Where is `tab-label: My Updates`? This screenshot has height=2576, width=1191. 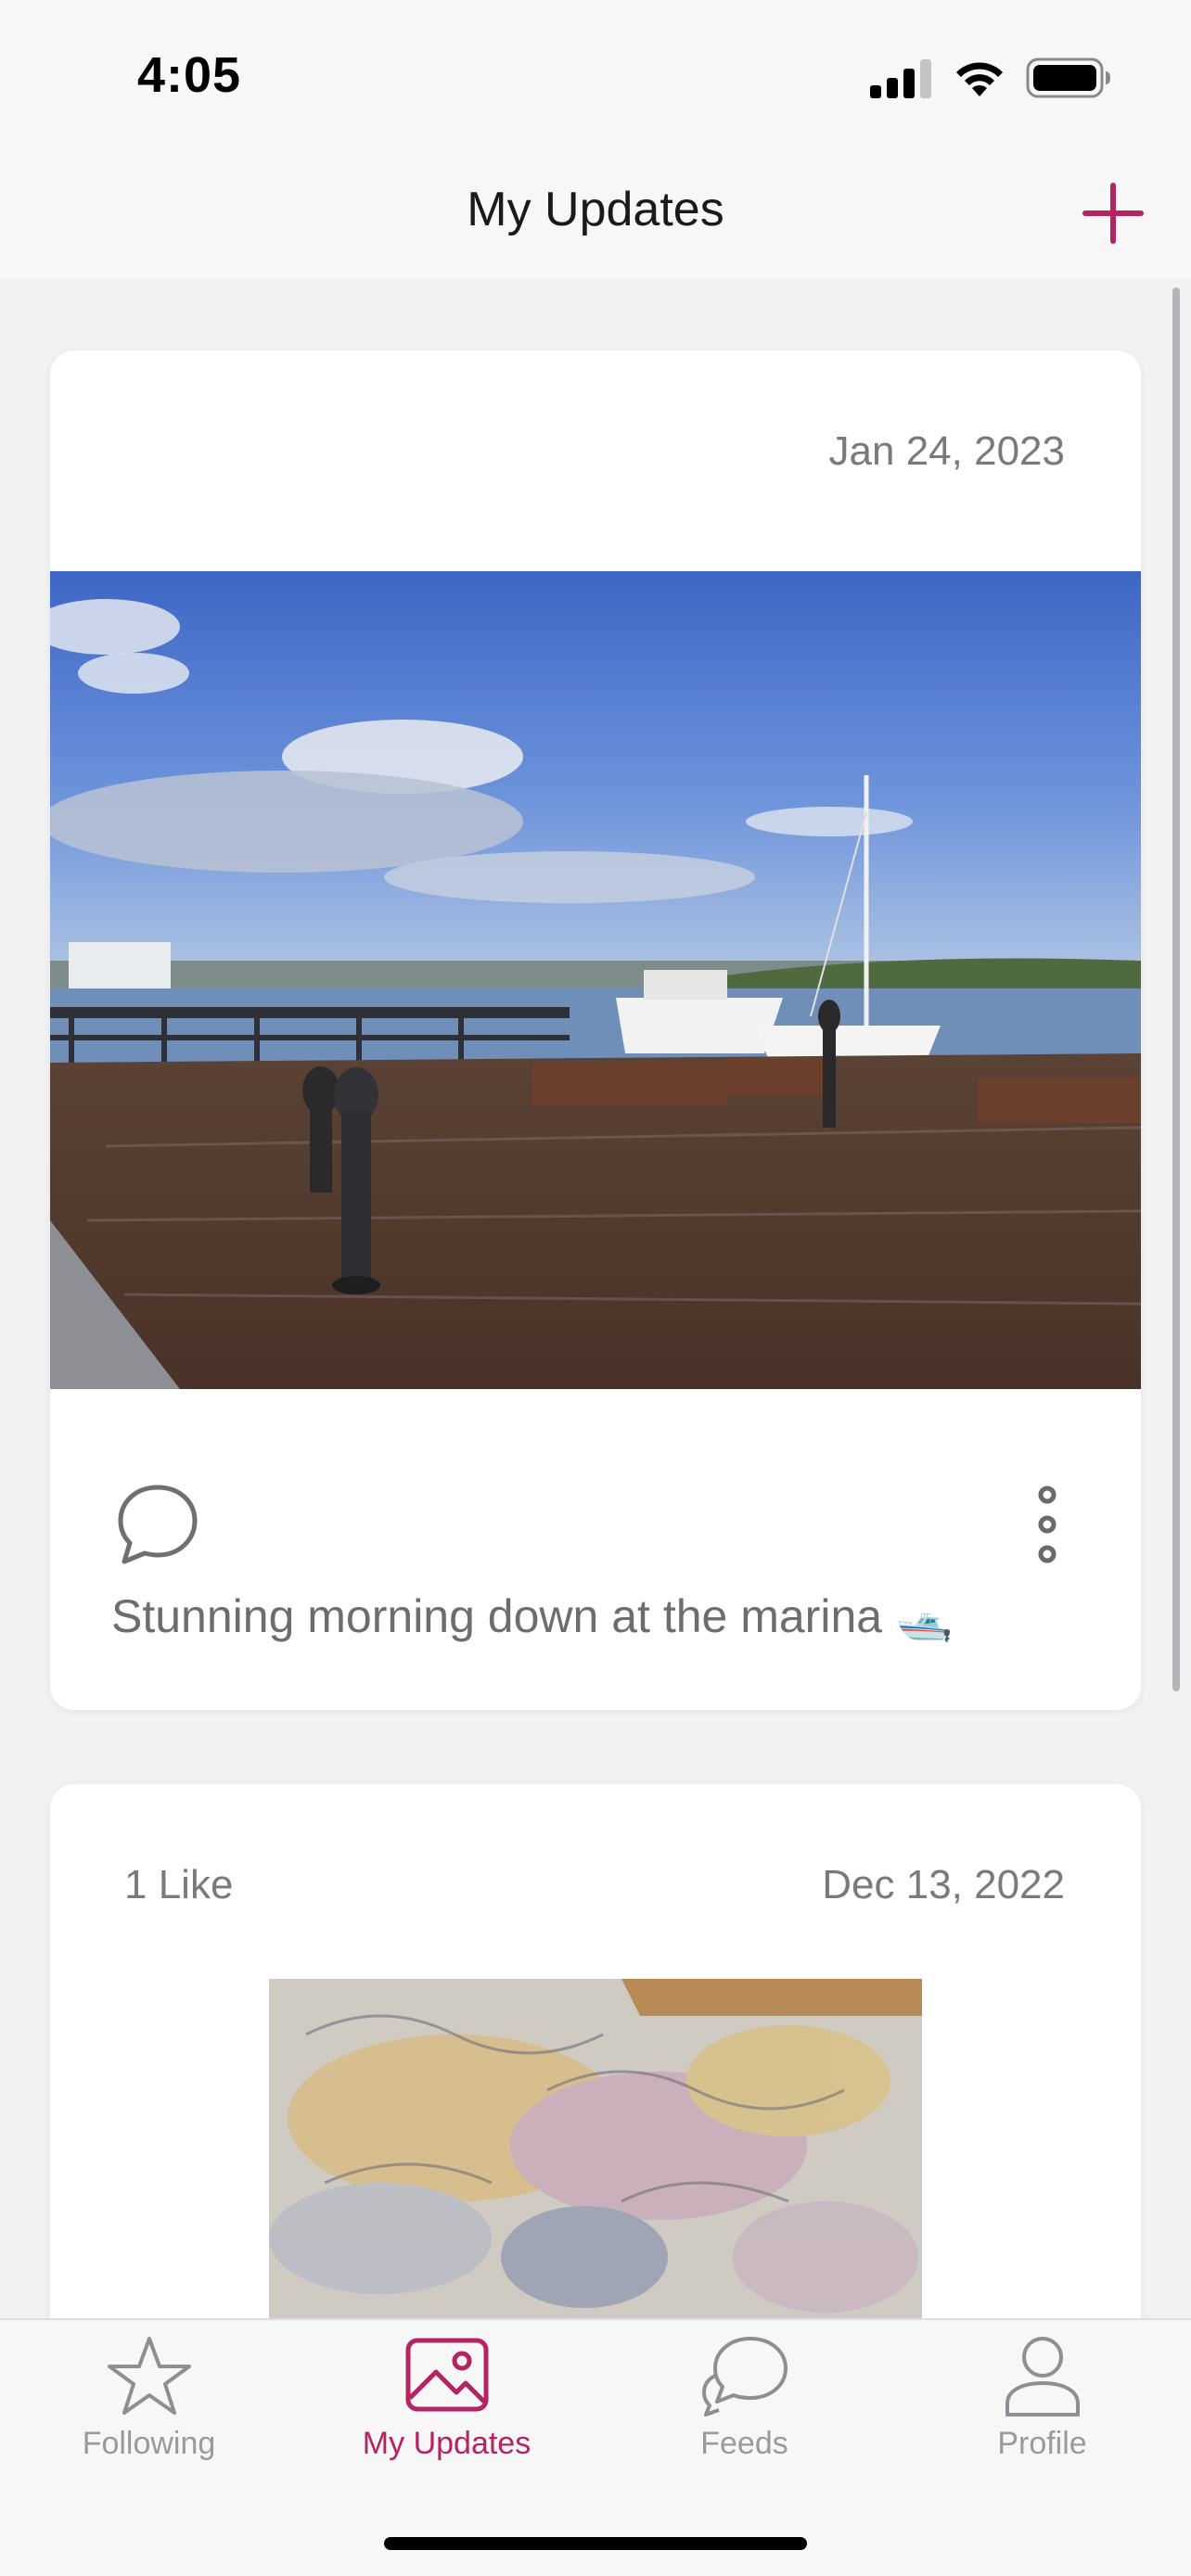
tab-label: My Updates is located at coordinates (446, 2444).